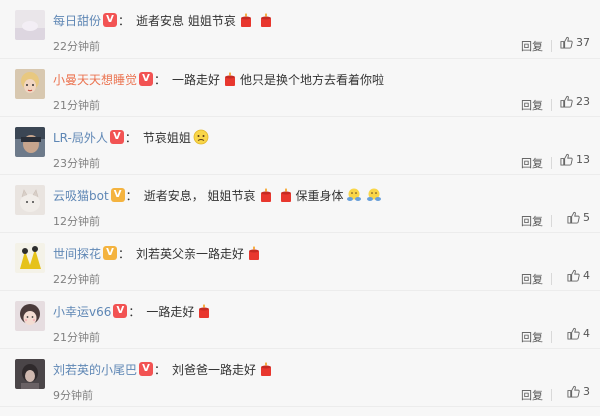 The height and width of the screenshot is (416, 600). I want to click on sad-face-emoji-icon, so click(201, 137).